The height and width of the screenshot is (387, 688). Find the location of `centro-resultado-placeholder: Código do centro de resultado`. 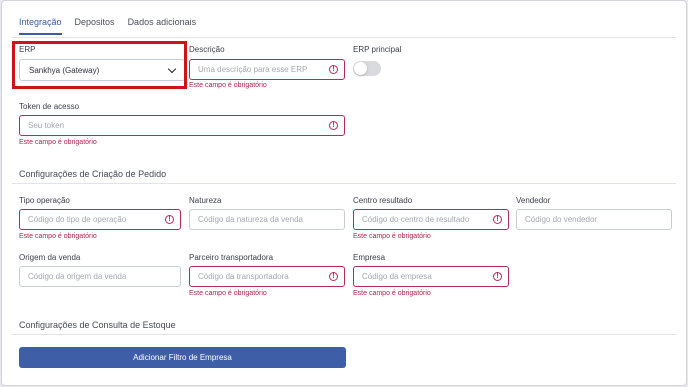

centro-resultado-placeholder: Código do centro de resultado is located at coordinates (416, 219).